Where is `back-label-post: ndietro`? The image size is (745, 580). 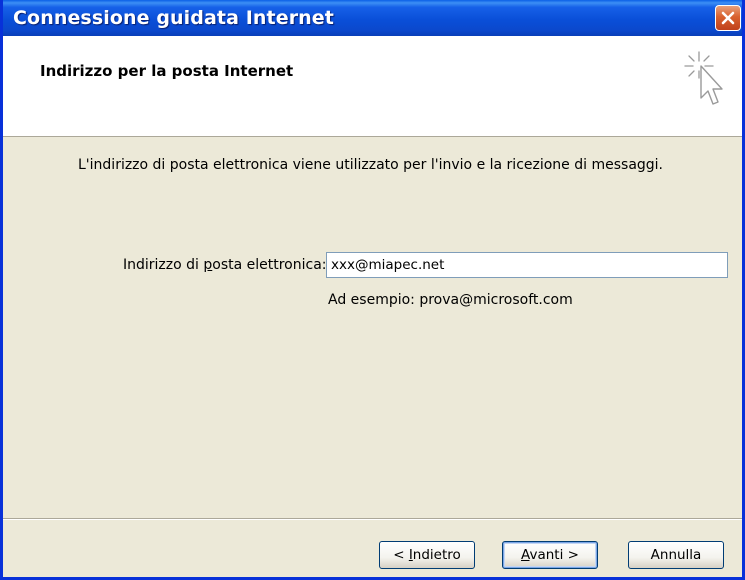
back-label-post: ndietro is located at coordinates (436, 555).